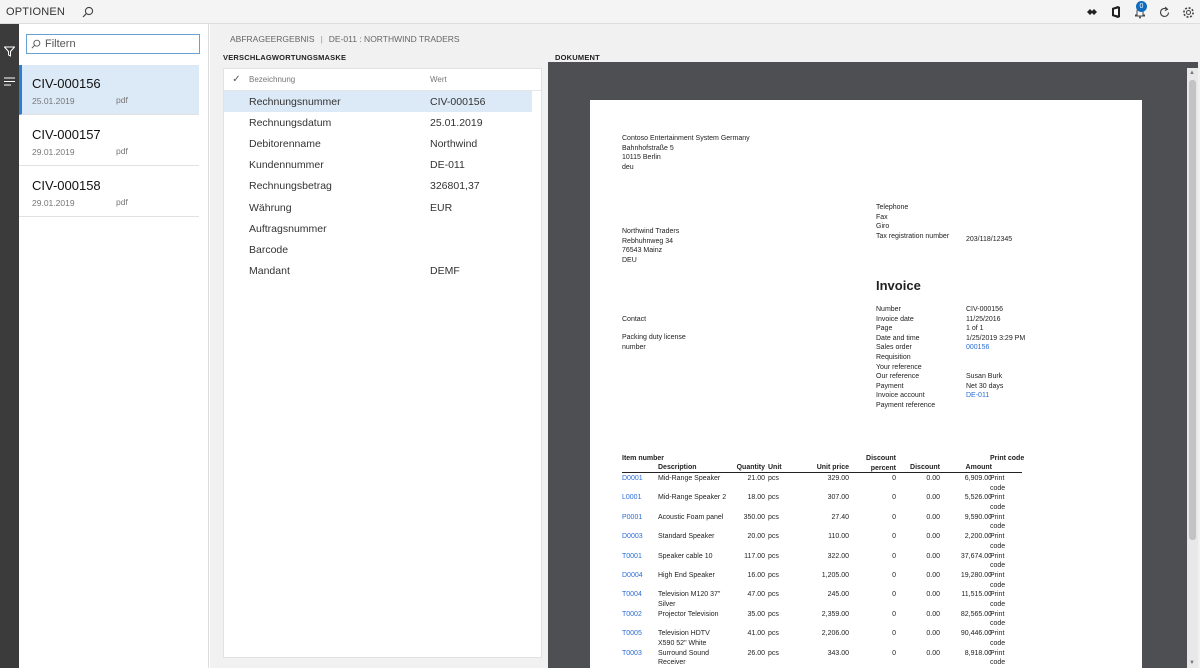  I want to click on item-amount: 5,526.00, so click(978, 498).